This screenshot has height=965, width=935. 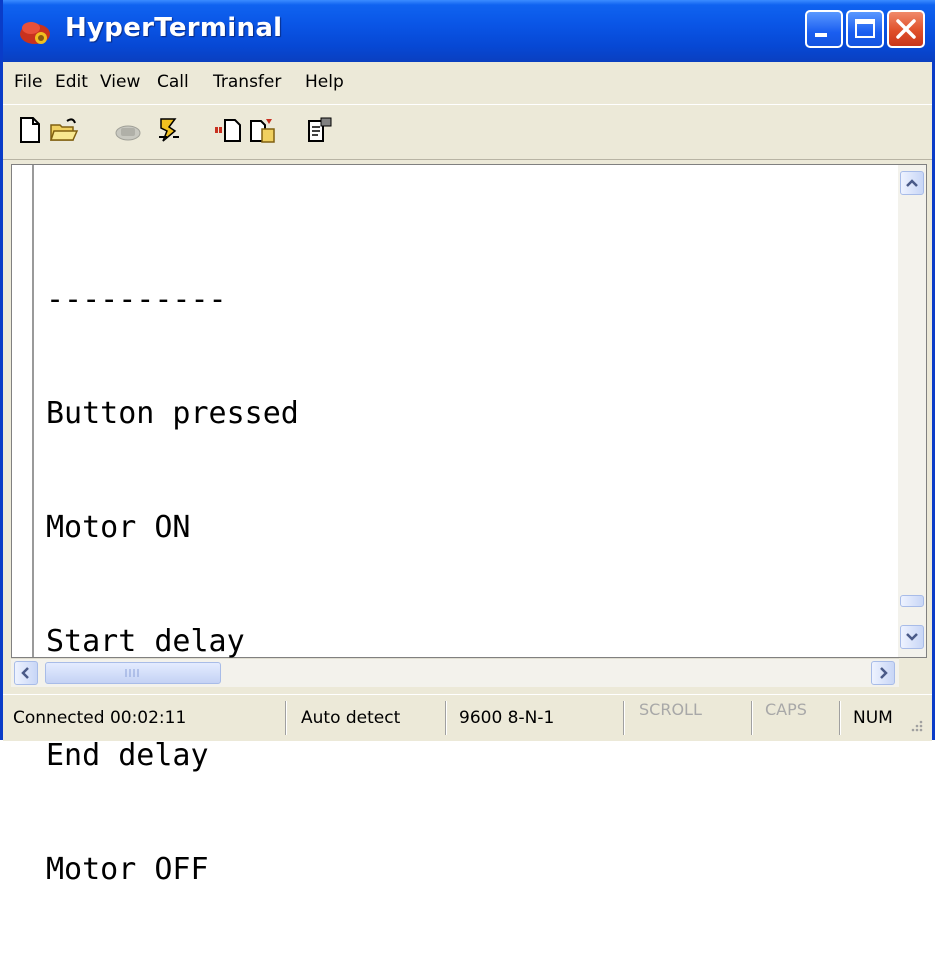 I want to click on scroll-up-button, so click(x=912, y=183).